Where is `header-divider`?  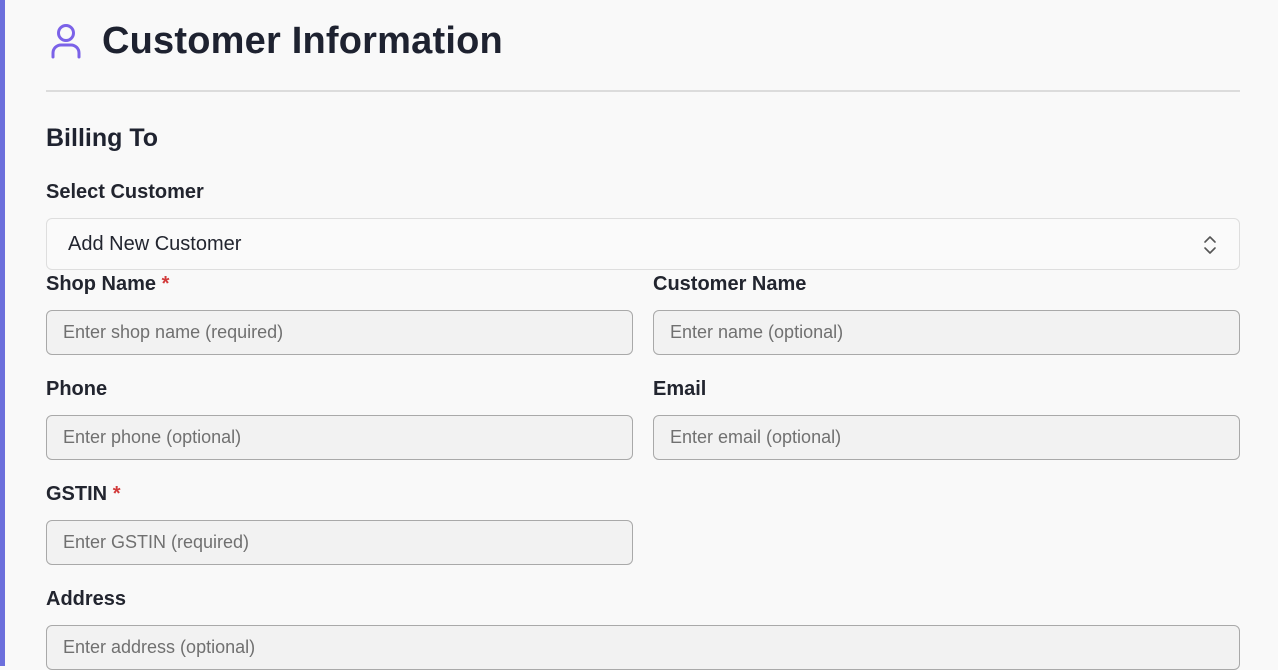
header-divider is located at coordinates (643, 91).